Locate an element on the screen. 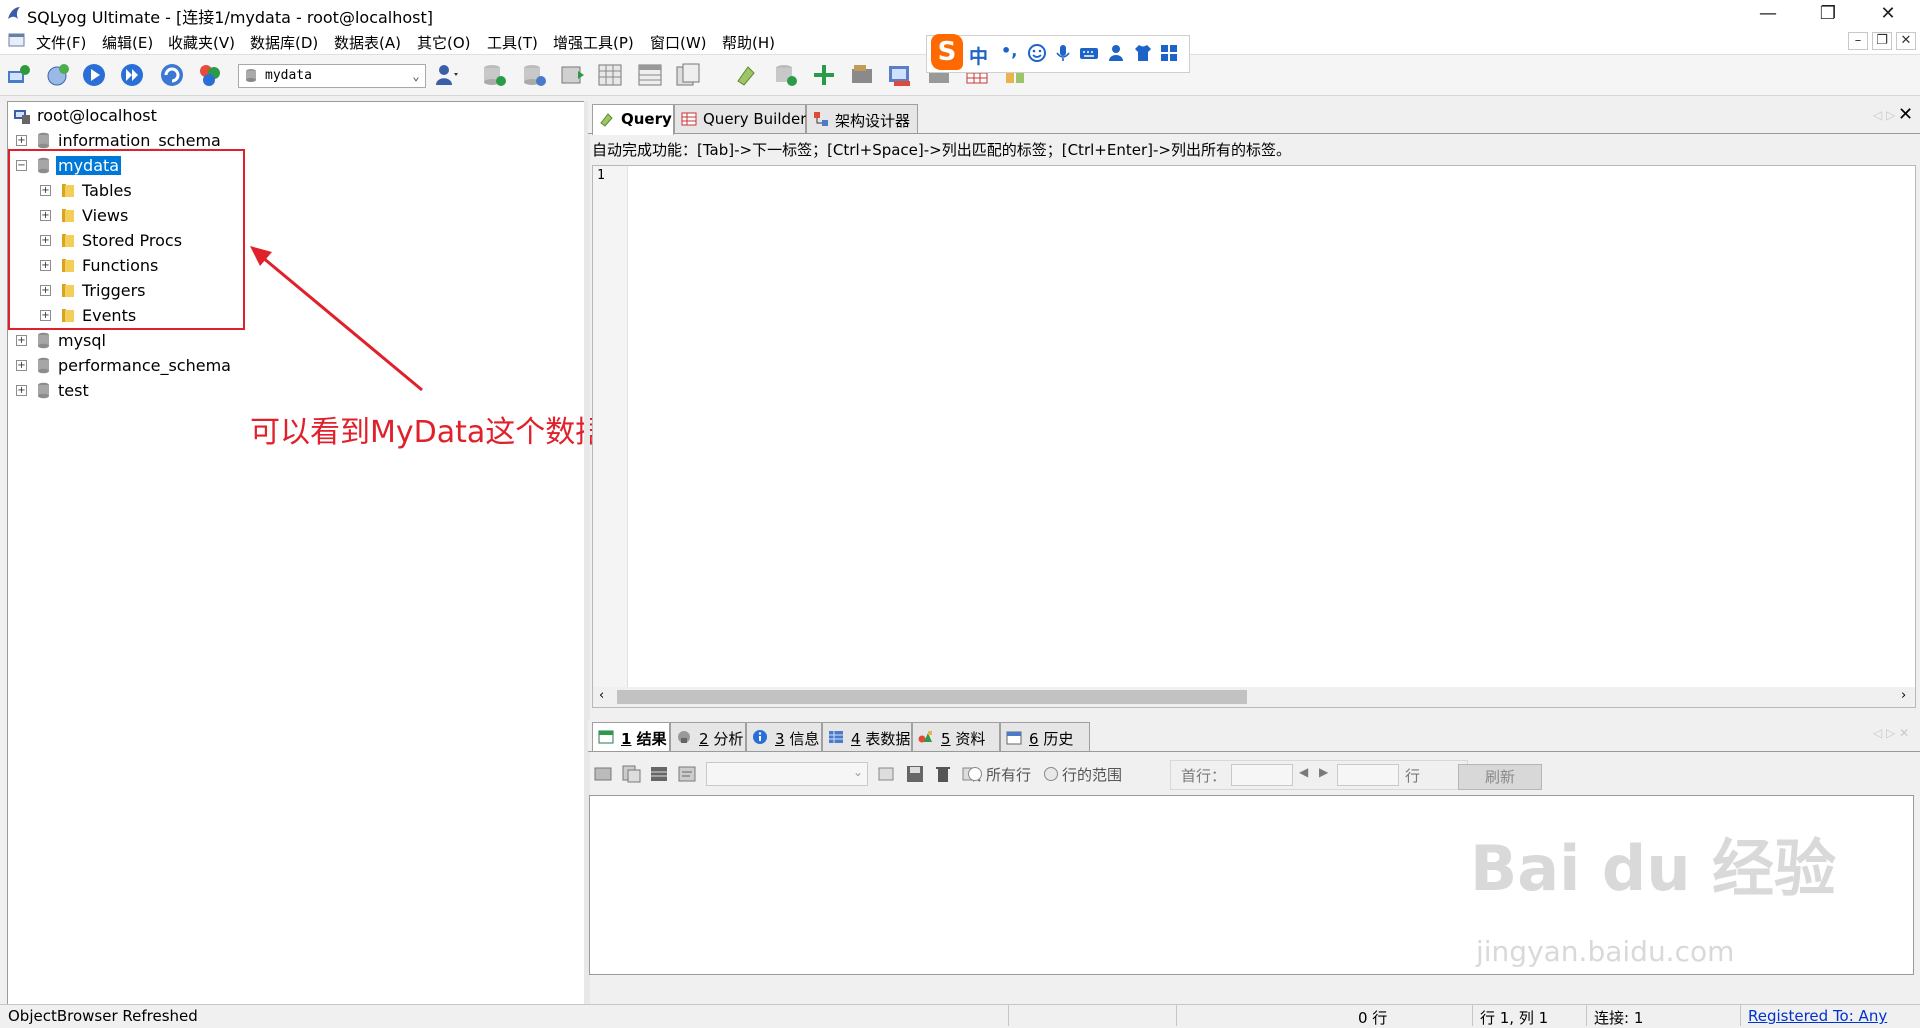 The width and height of the screenshot is (1920, 1028). import-icon is located at coordinates (572, 75).